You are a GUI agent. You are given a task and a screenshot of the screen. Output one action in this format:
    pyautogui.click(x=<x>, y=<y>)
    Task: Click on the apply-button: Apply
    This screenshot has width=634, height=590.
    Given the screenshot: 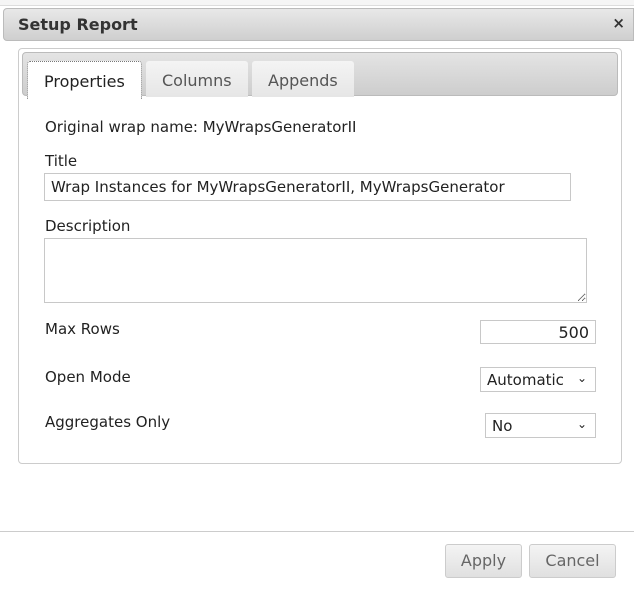 What is the action you would take?
    pyautogui.click(x=483, y=561)
    